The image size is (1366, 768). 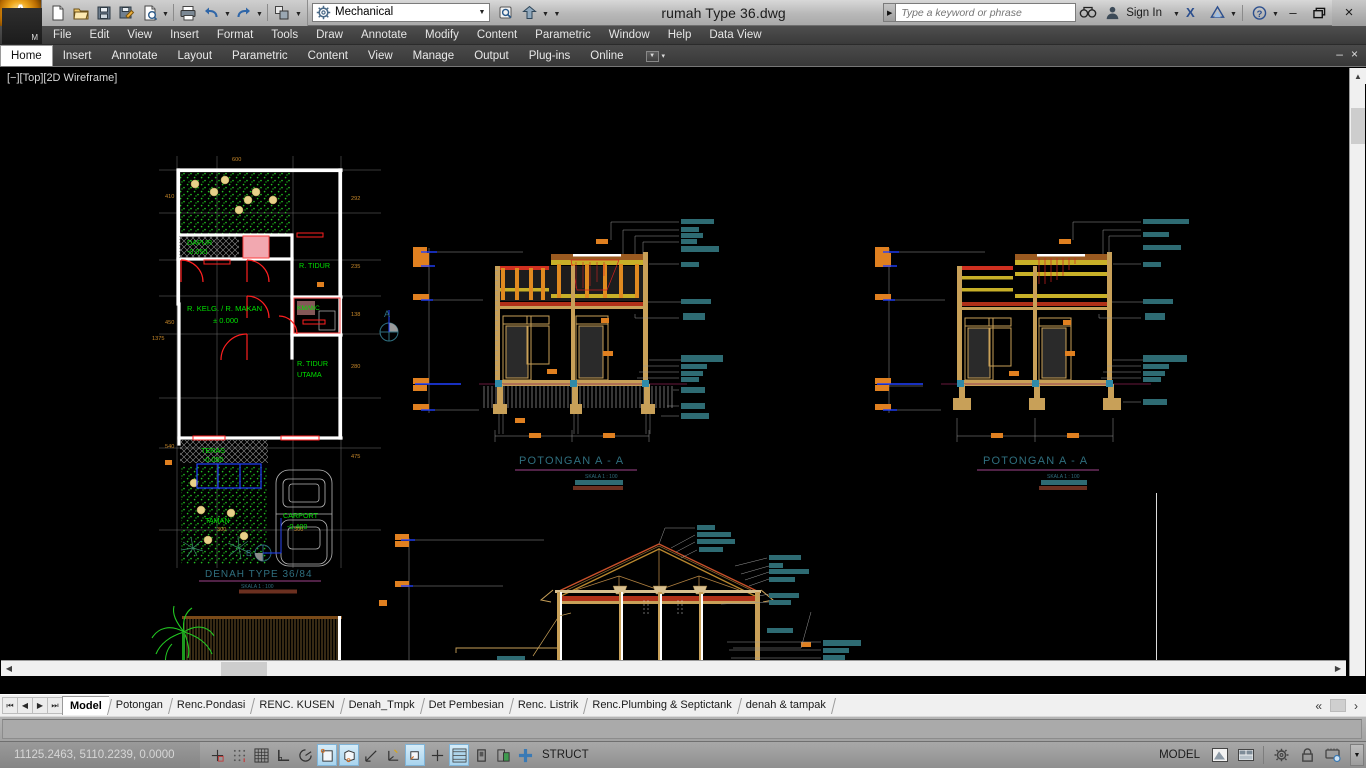 I want to click on grid-display-icon, so click(x=261, y=755).